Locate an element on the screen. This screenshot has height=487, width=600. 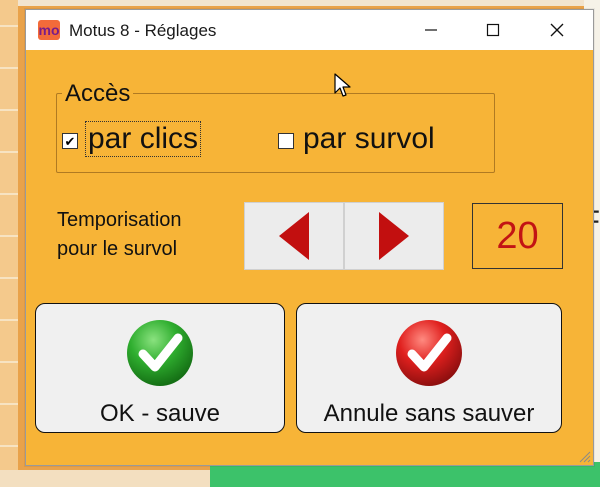
maximize-button is located at coordinates (493, 30).